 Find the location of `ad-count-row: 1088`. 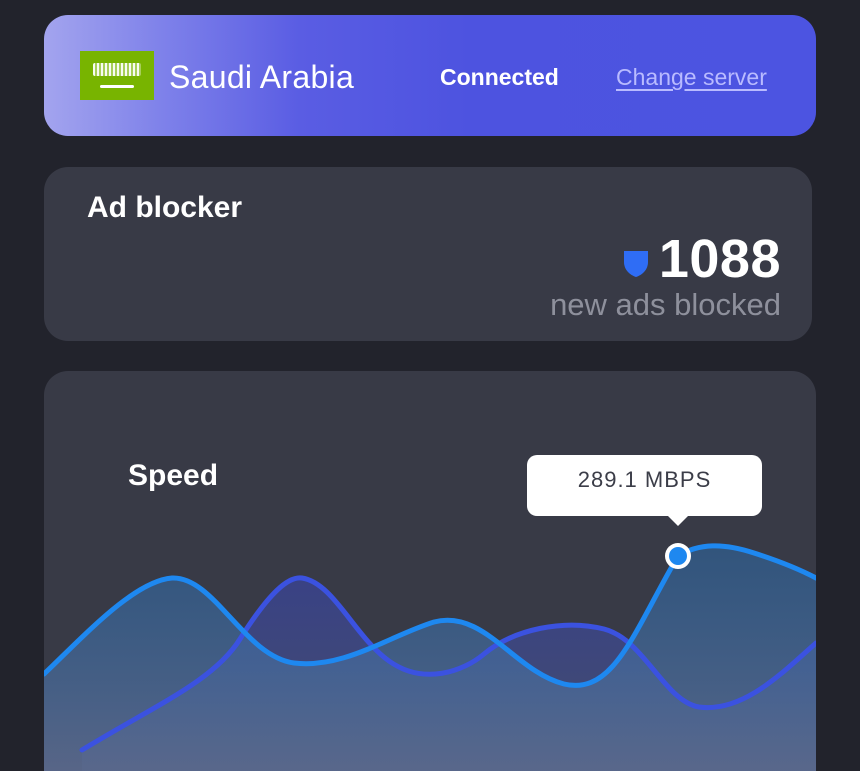

ad-count-row: 1088 is located at coordinates (701, 259).